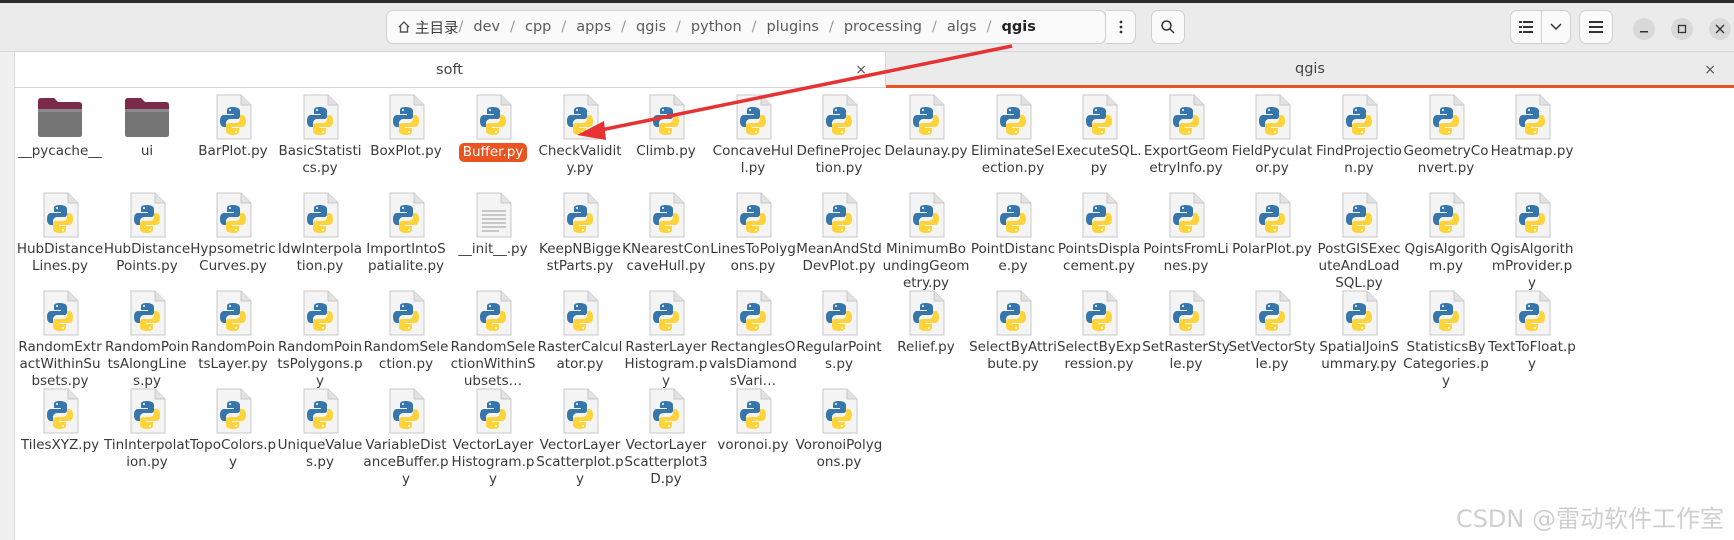 This screenshot has width=1734, height=540. What do you see at coordinates (406, 124) in the screenshot?
I see `file-item: BoxPlot.py` at bounding box center [406, 124].